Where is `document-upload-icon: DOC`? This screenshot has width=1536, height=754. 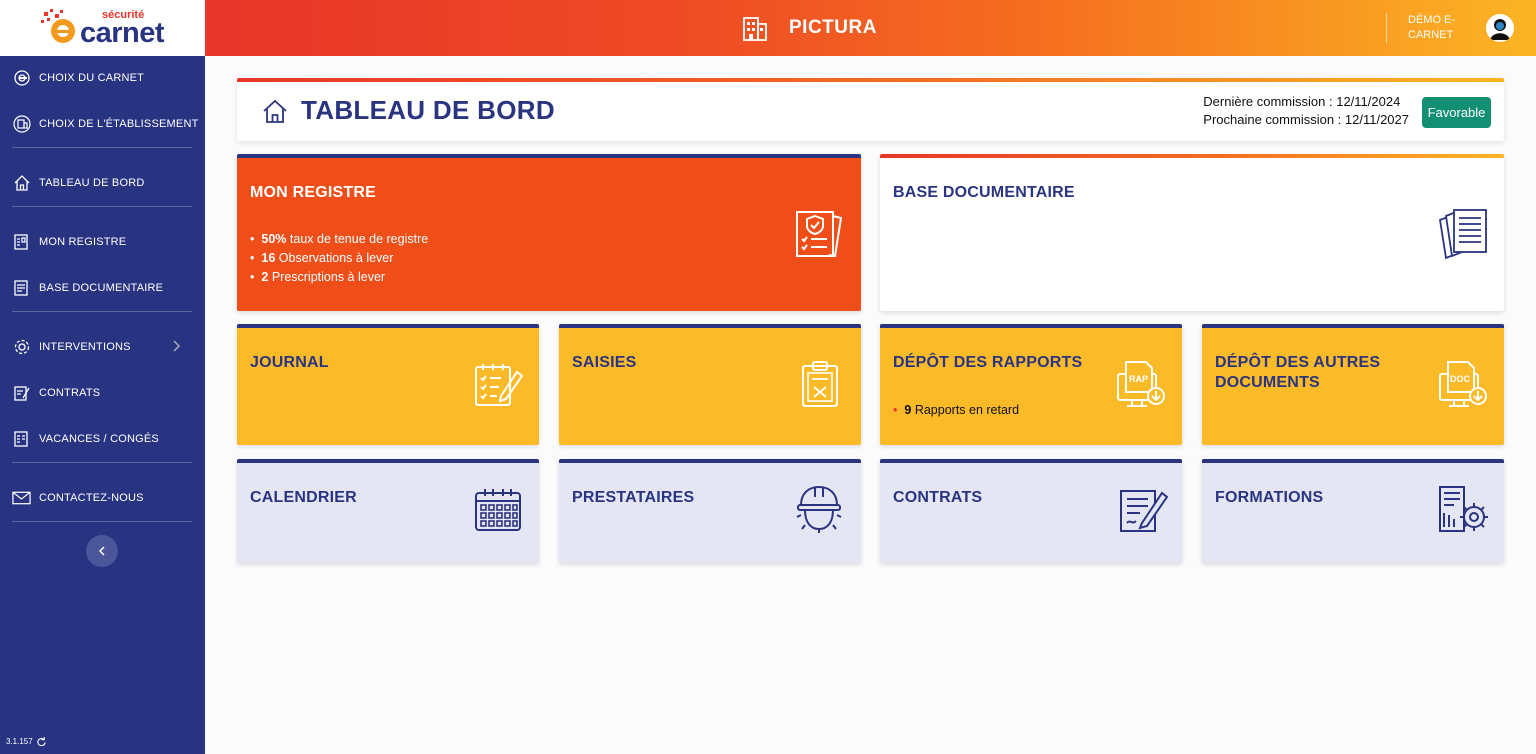 document-upload-icon: DOC is located at coordinates (1463, 384).